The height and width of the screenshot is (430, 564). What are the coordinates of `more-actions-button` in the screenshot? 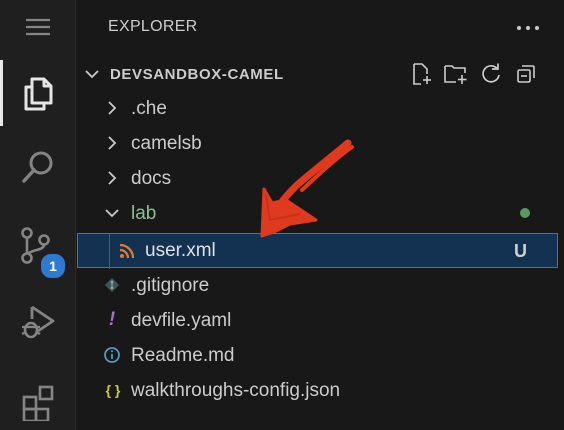 It's located at (528, 28).